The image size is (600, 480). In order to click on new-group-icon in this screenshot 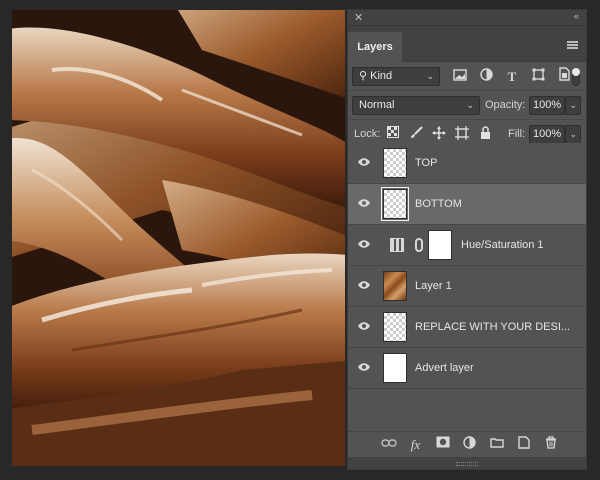, I will do `click(496, 444)`.